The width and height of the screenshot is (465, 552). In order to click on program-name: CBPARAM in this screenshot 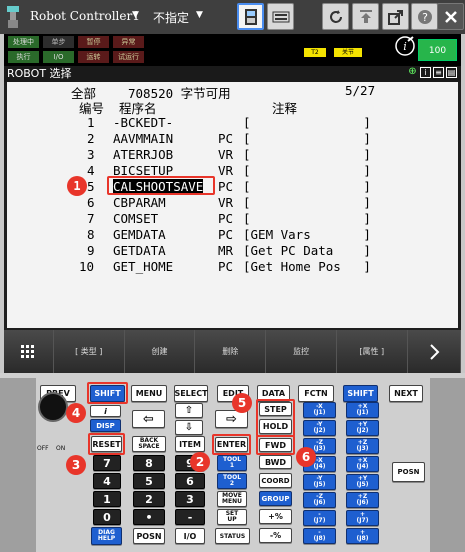, I will do `click(139, 202)`.